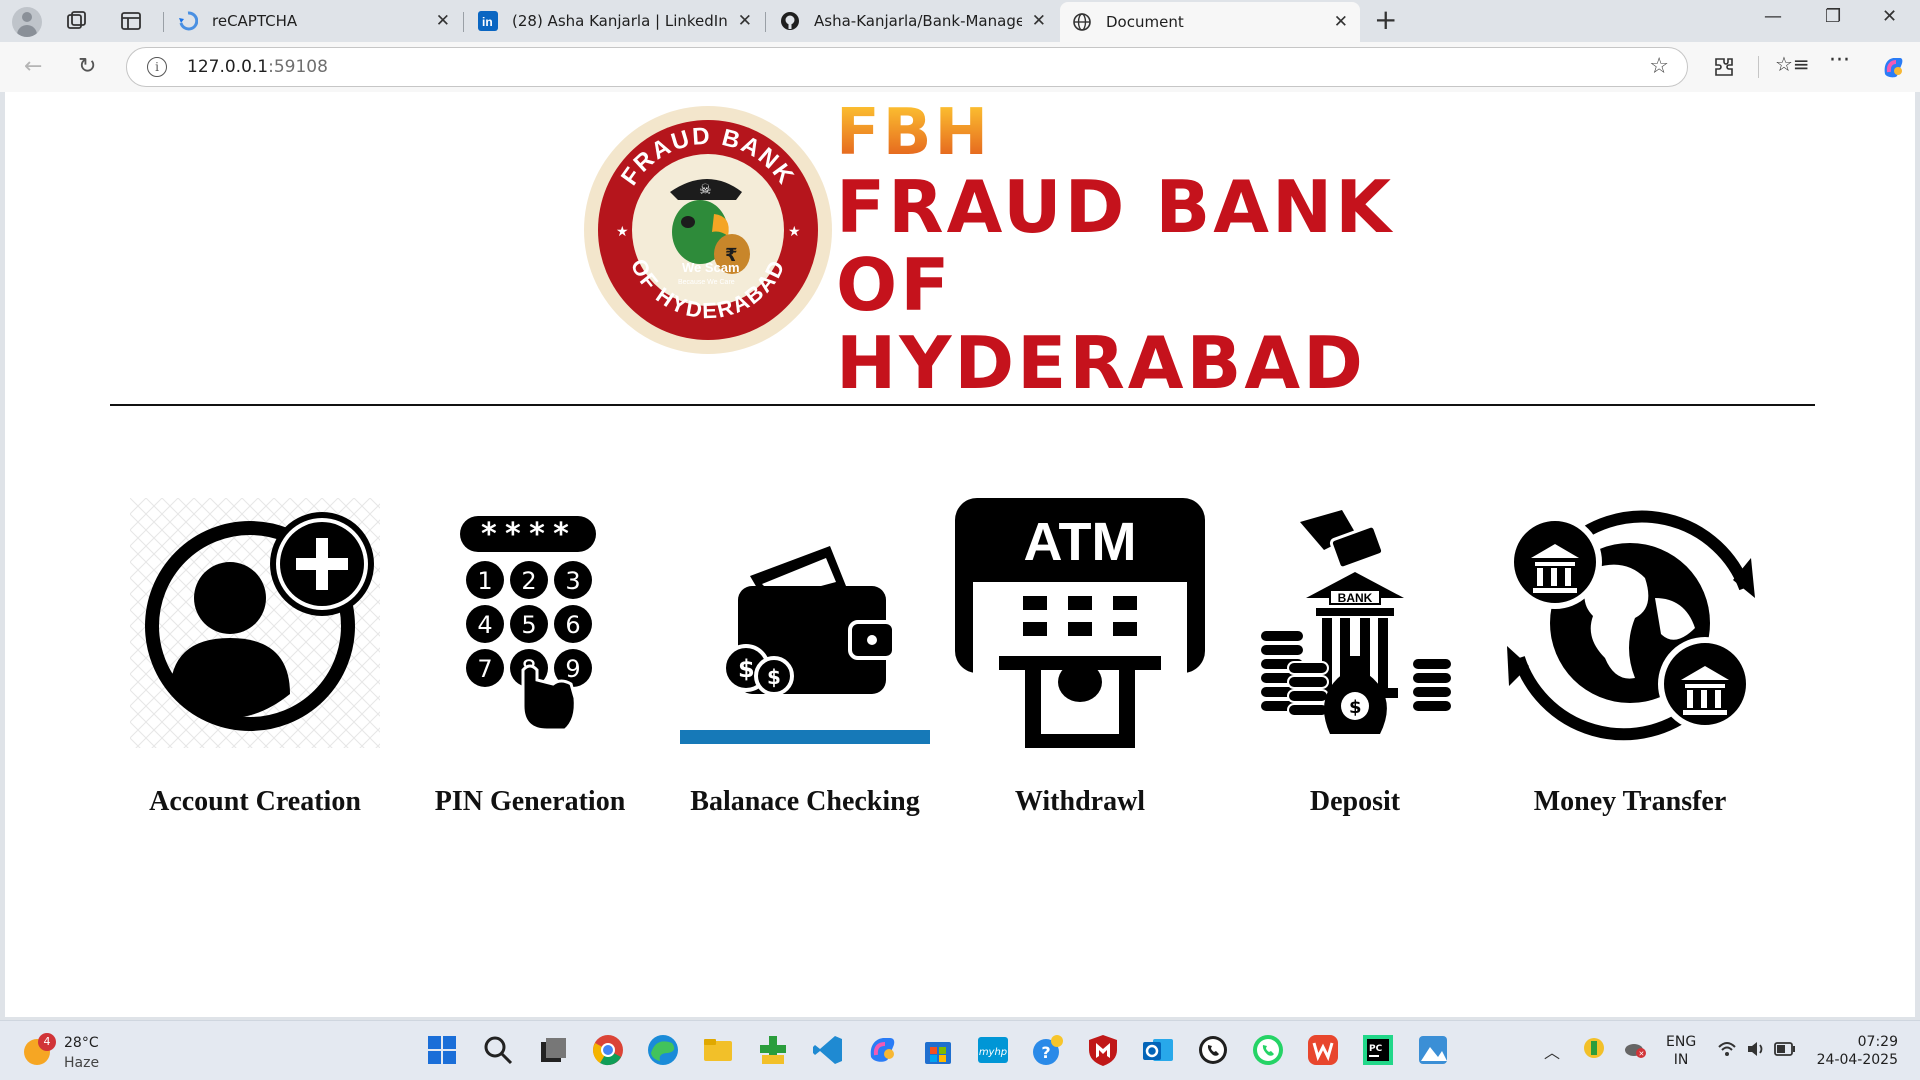  Describe the element at coordinates (1856, 1051) in the screenshot. I see `system-clock: 07:29 24-04-2025` at that location.